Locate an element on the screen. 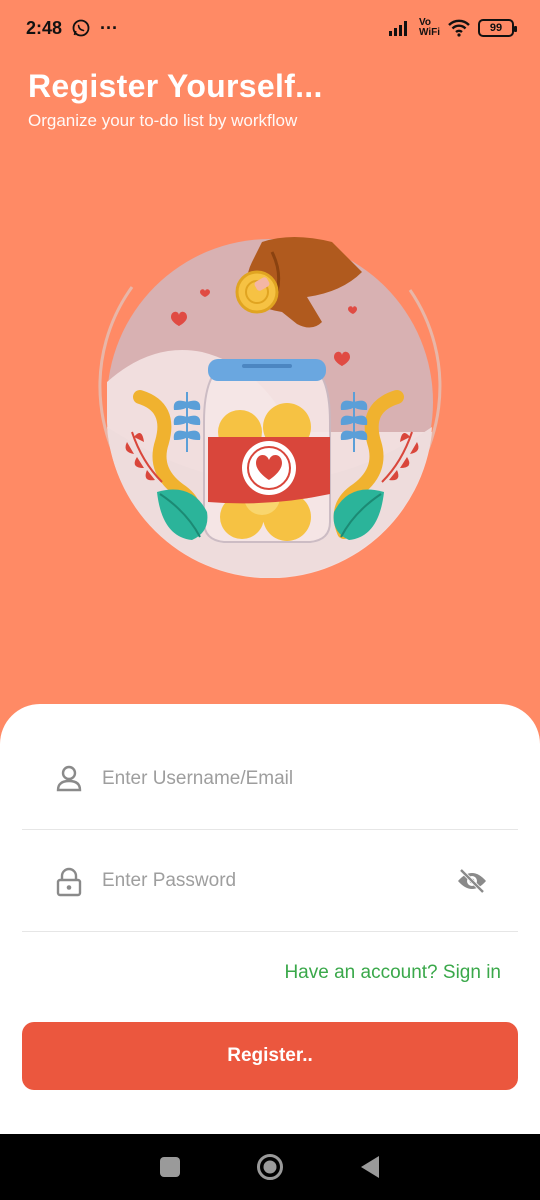 The image size is (540, 1200). signal-icon is located at coordinates (399, 28).